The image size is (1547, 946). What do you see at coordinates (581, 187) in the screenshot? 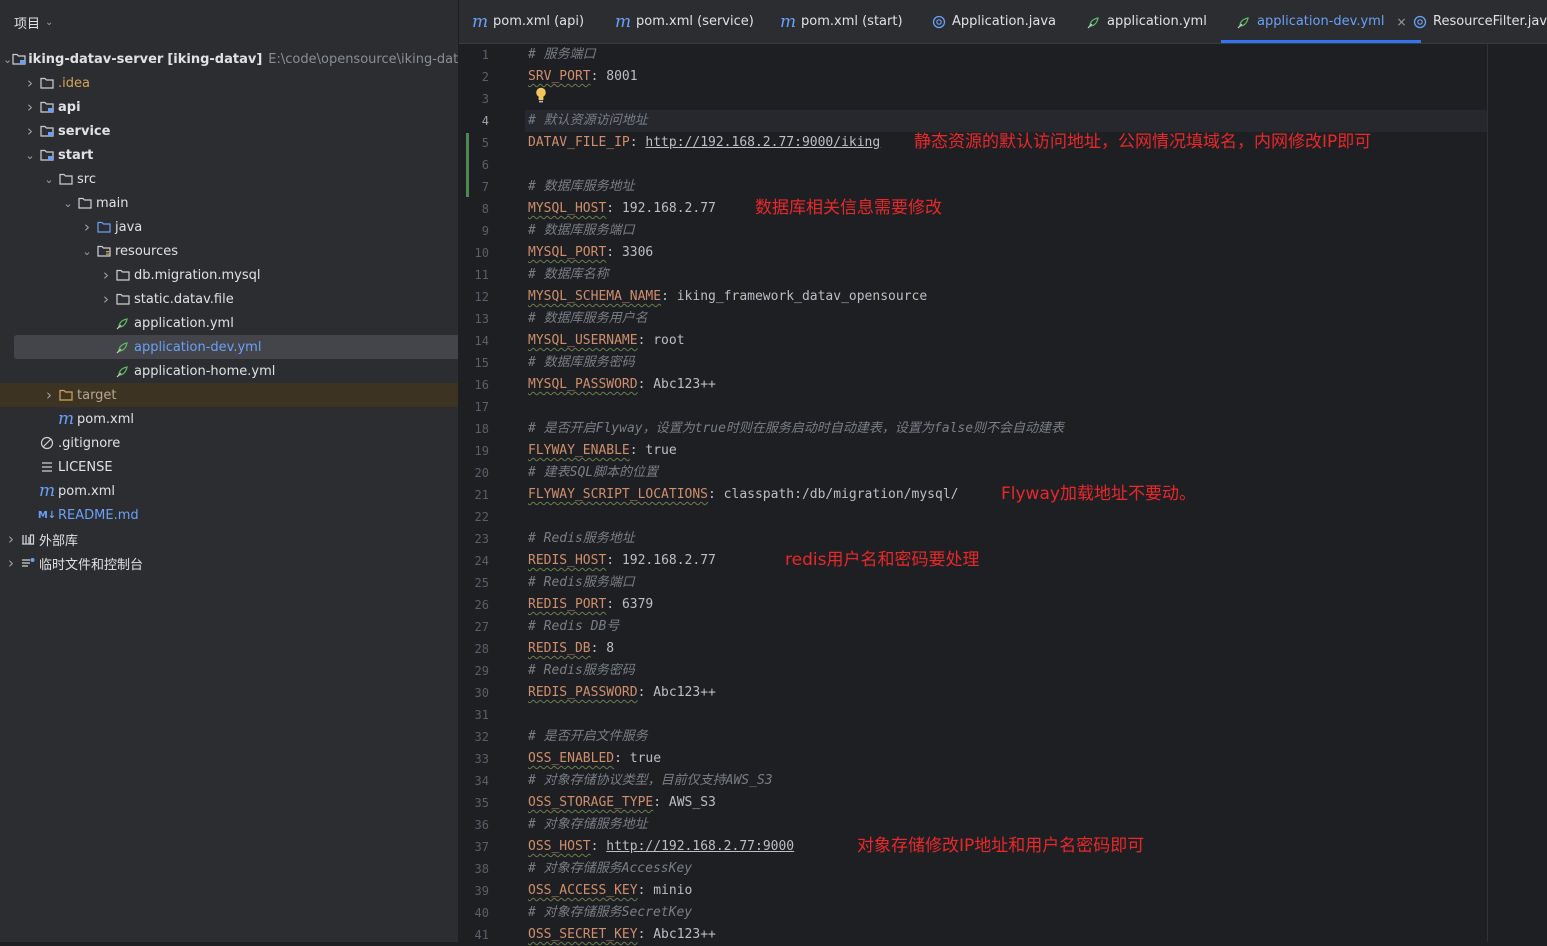
I see `code-line: # 数据库服务地址` at bounding box center [581, 187].